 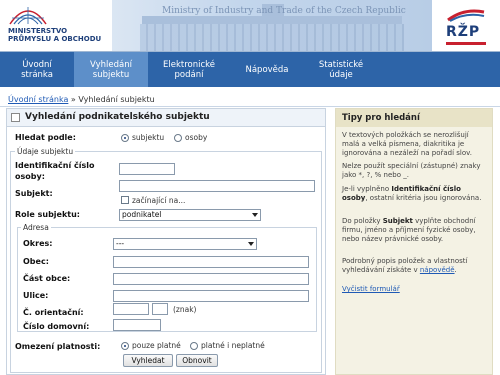 I want to click on subject-data-legend: Údaje subjektu, so click(x=45, y=151).